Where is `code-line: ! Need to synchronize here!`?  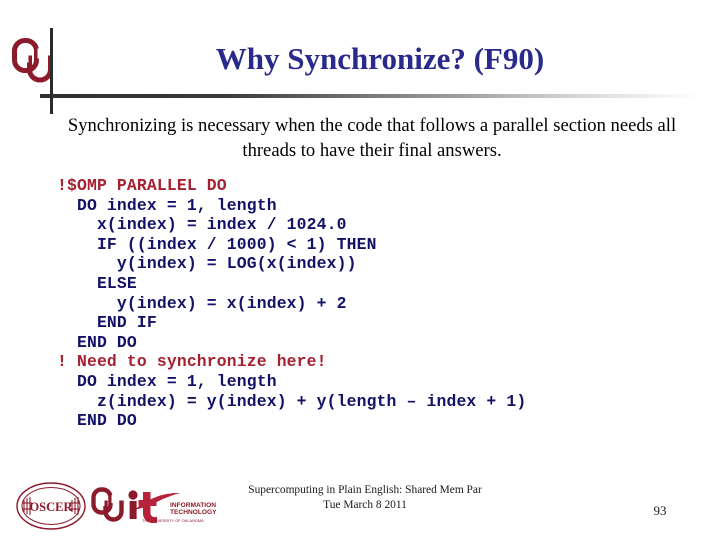
code-line: ! Need to synchronize here! is located at coordinates (192, 362).